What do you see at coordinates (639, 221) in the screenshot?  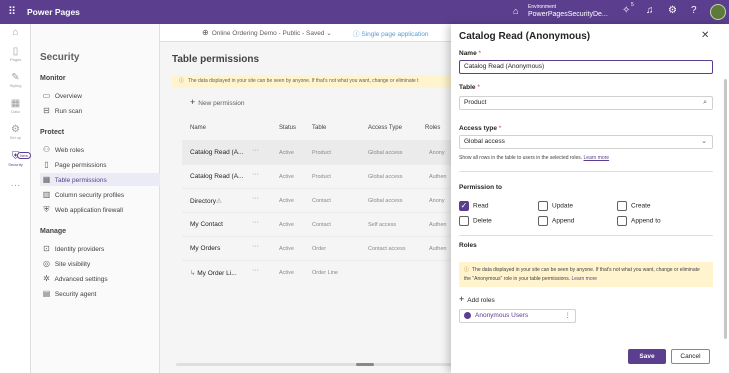 I see `append-to-checkbox: Append to` at bounding box center [639, 221].